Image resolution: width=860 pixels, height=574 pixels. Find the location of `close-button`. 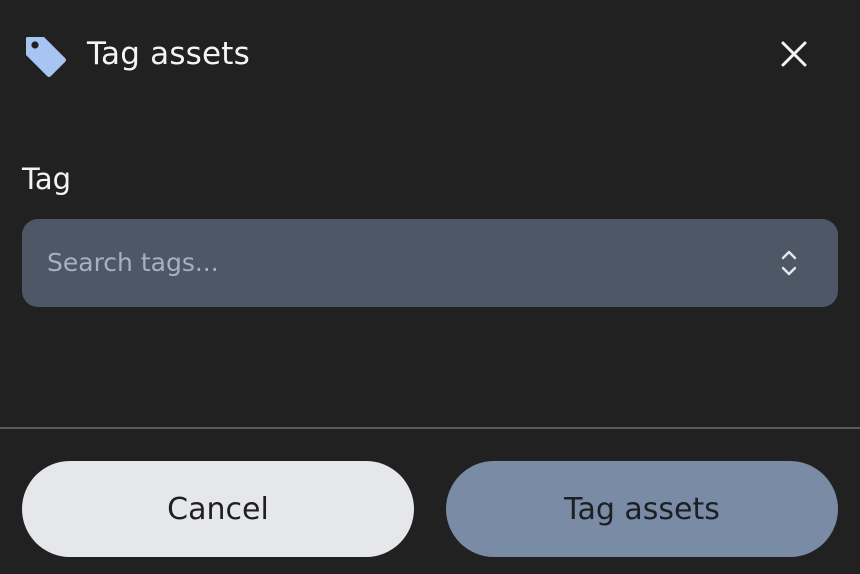

close-button is located at coordinates (794, 54).